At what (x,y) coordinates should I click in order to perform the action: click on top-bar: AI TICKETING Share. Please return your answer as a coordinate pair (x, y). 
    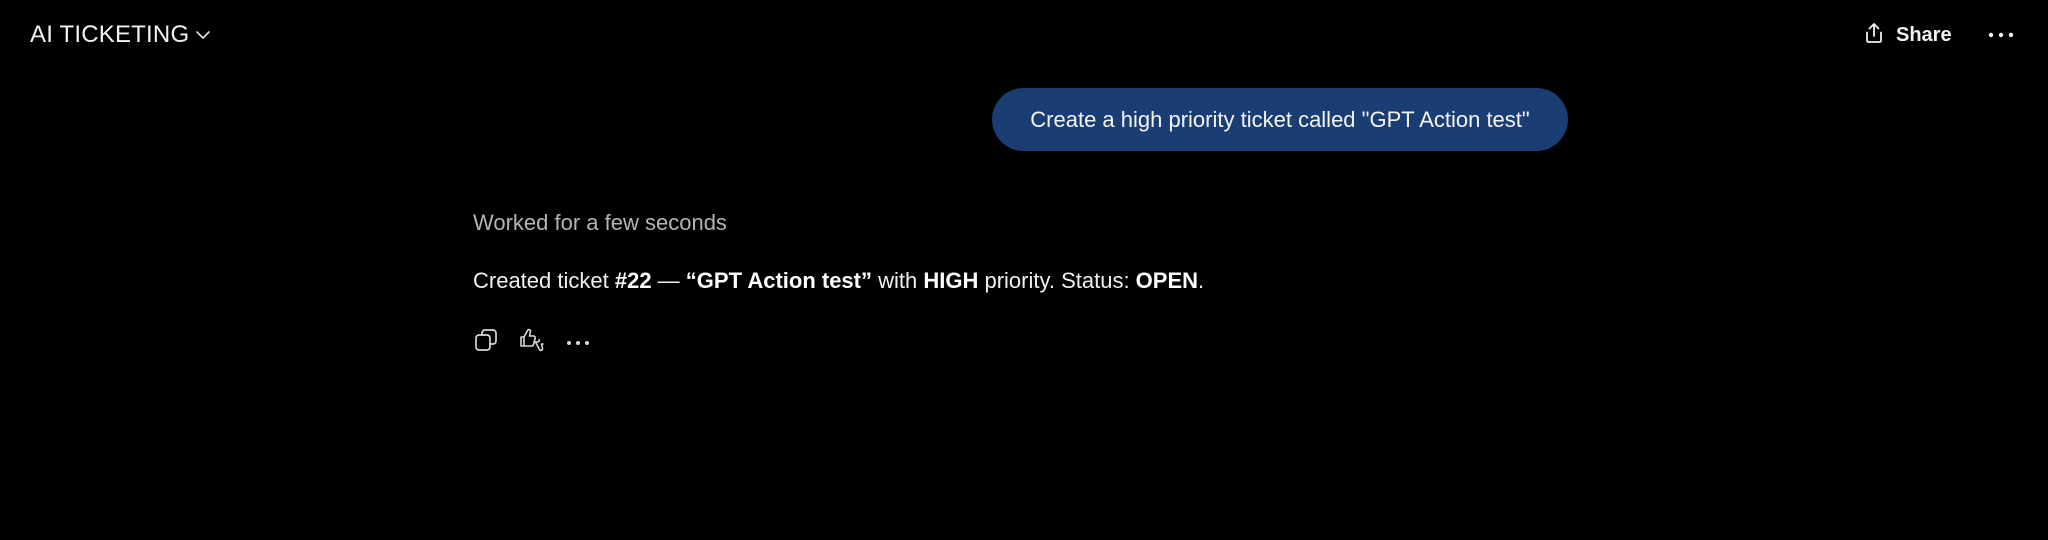
    Looking at the image, I should click on (1024, 36).